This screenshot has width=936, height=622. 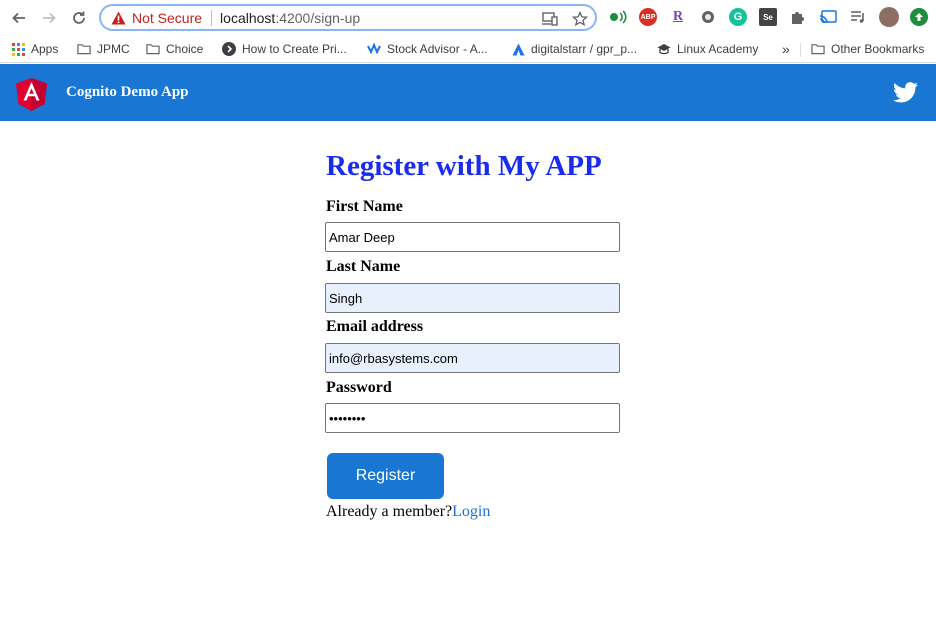 I want to click on grammarly-icon: G, so click(x=738, y=17).